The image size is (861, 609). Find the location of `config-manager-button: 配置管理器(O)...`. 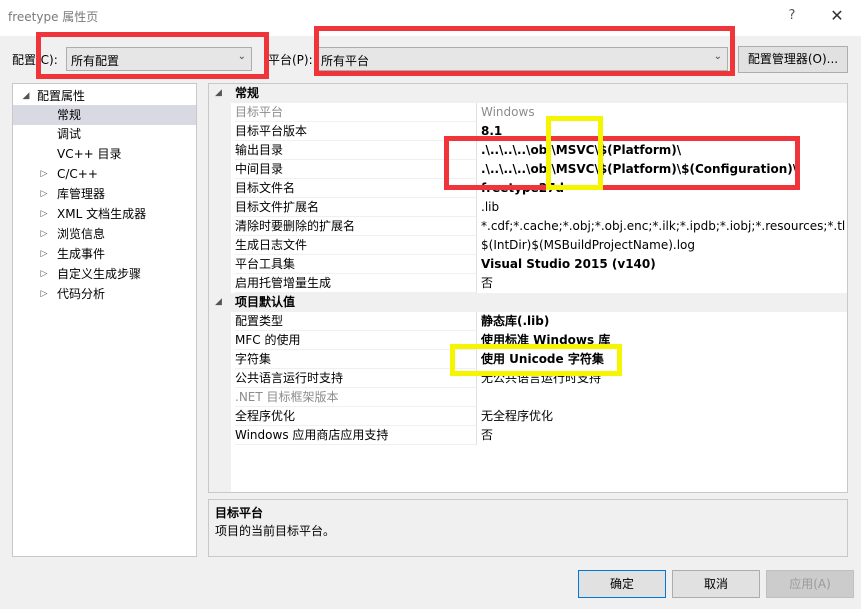

config-manager-button: 配置管理器(O)... is located at coordinates (793, 59).